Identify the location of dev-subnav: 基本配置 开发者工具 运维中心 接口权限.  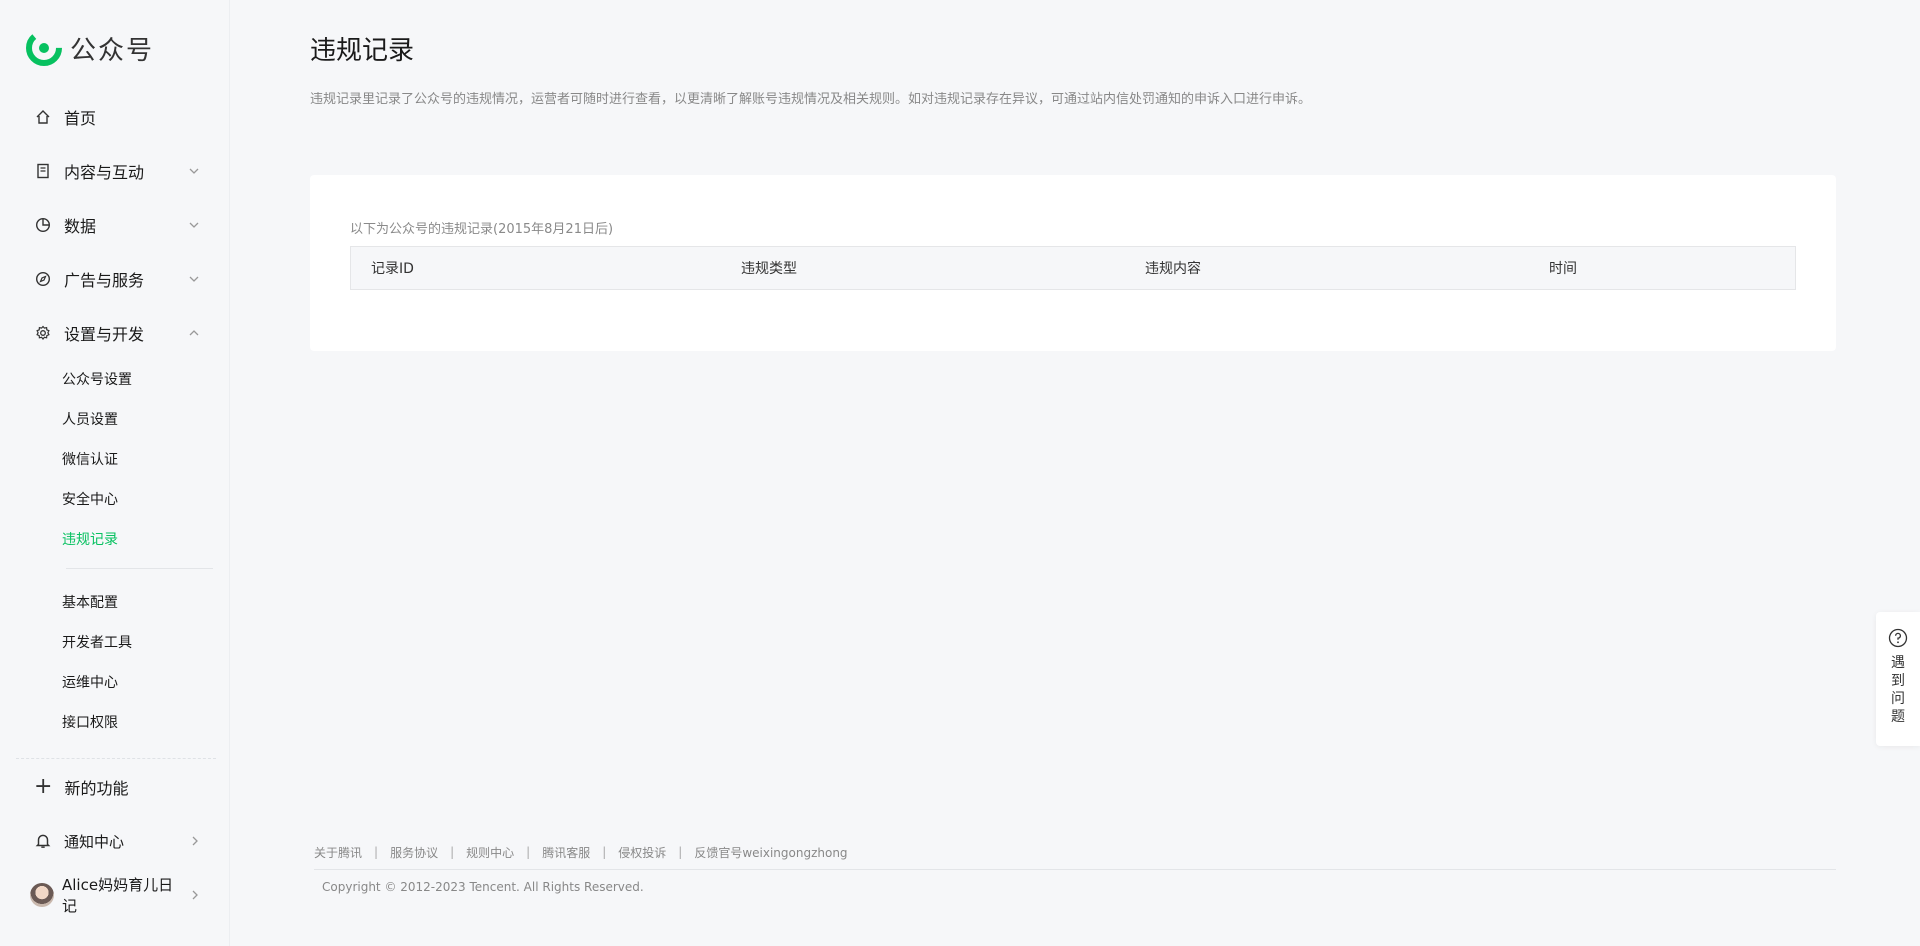
(114, 663).